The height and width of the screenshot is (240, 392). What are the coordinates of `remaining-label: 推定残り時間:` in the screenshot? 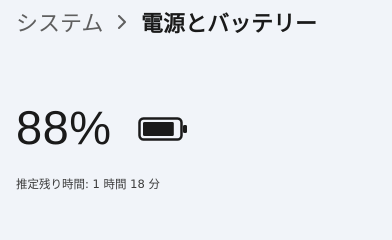 It's located at (52, 184).